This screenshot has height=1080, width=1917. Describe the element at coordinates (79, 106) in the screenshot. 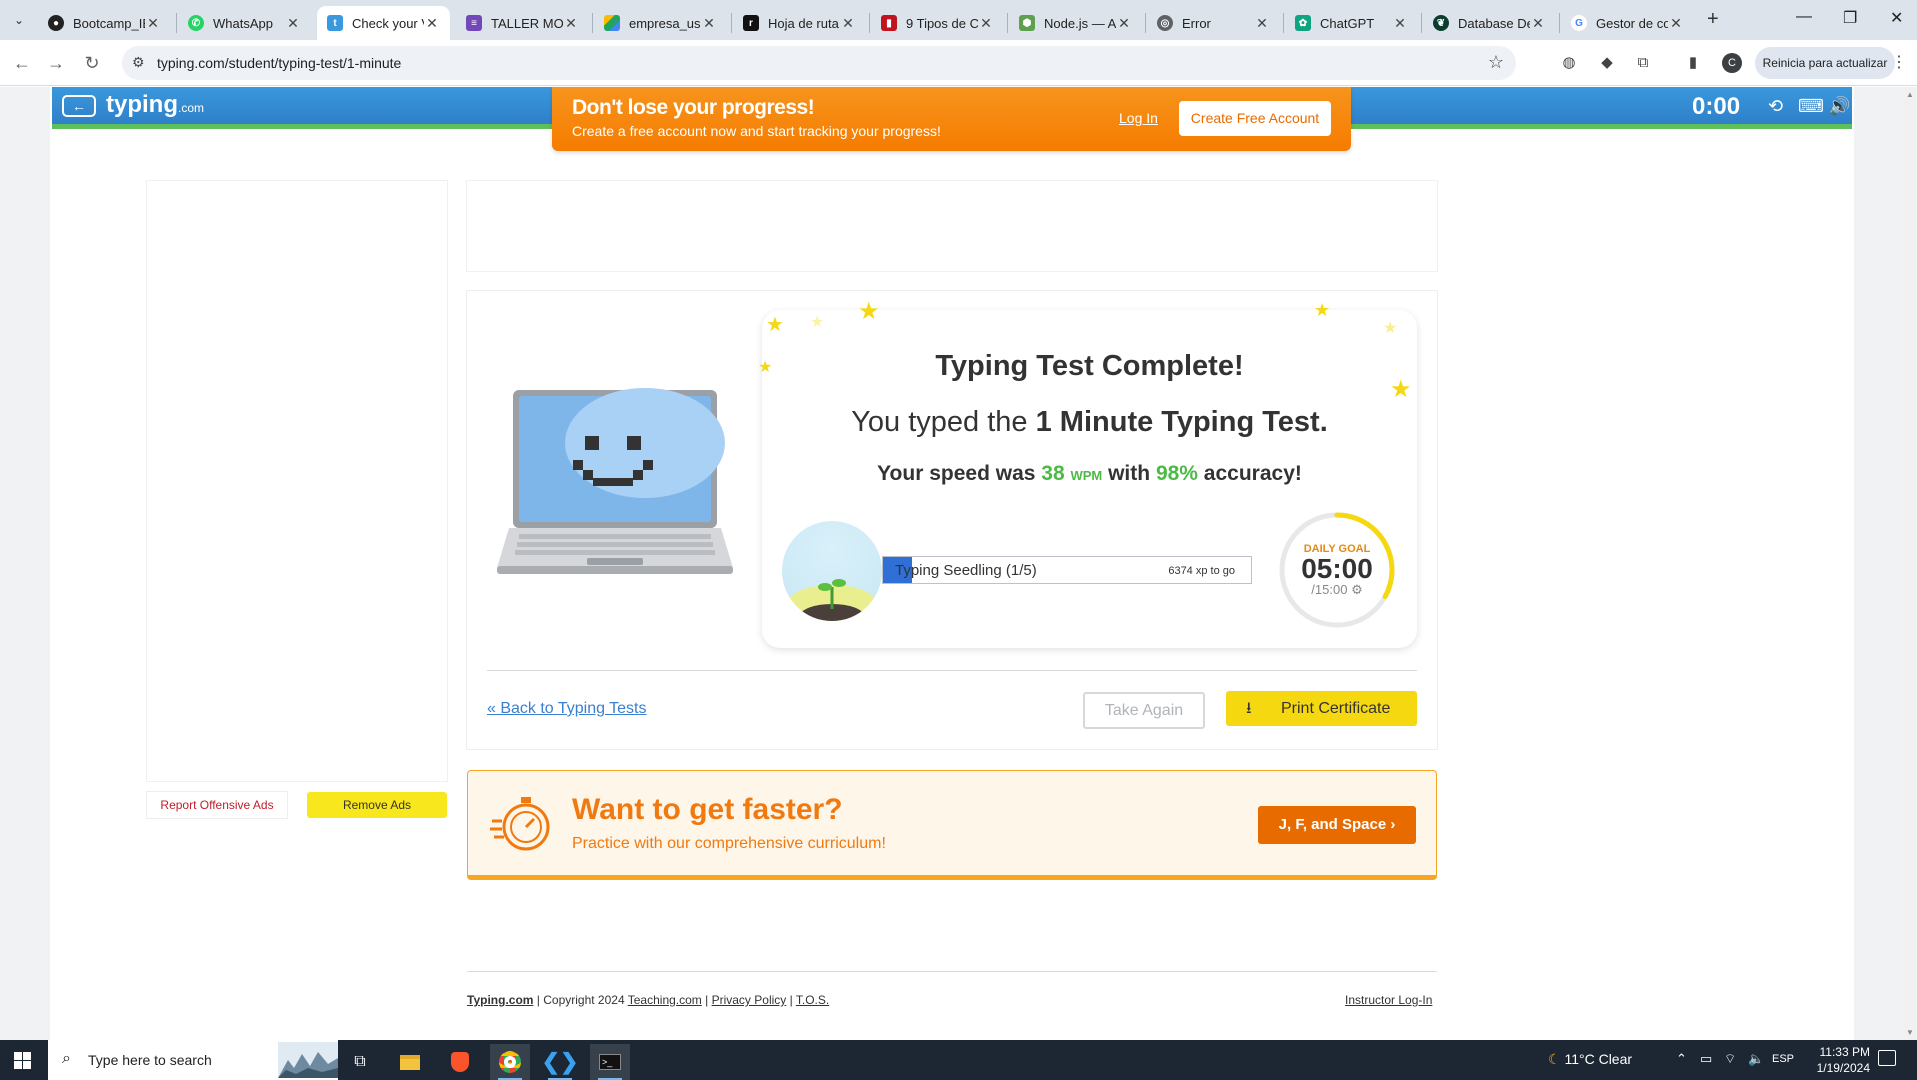

I see `header-back-button: ←` at that location.